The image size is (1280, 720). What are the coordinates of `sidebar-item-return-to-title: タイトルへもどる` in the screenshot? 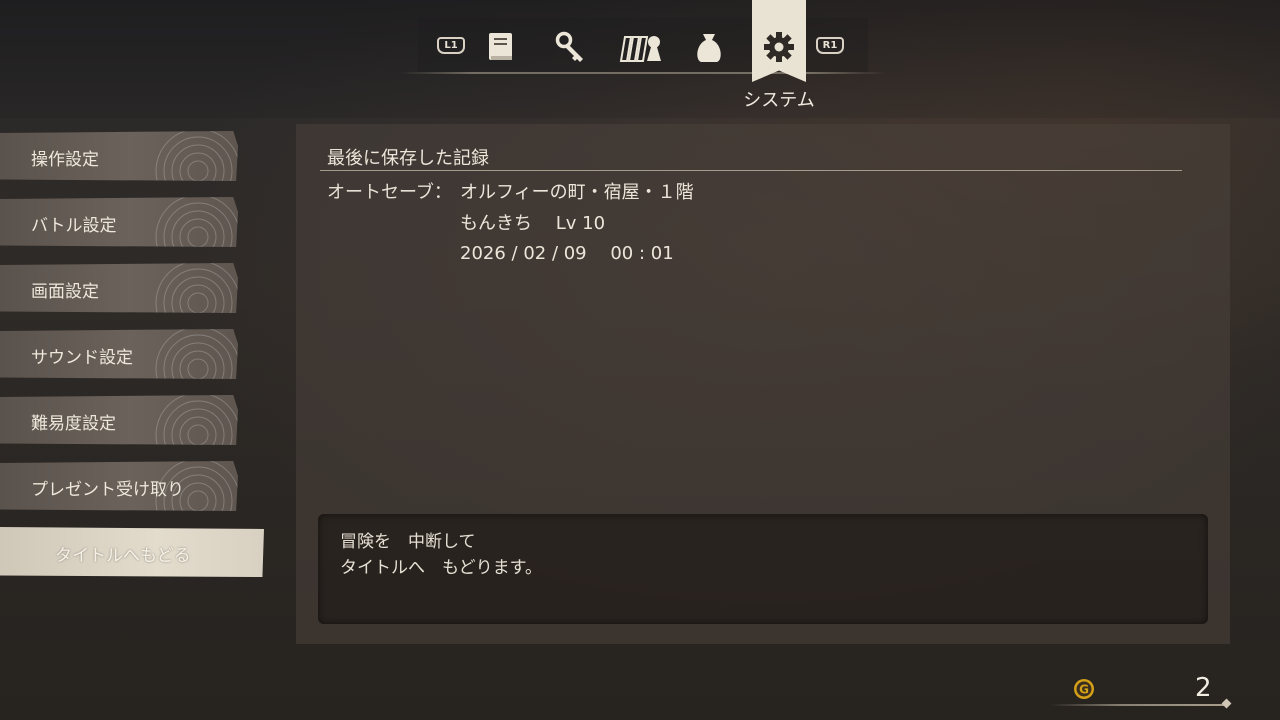 It's located at (132, 552).